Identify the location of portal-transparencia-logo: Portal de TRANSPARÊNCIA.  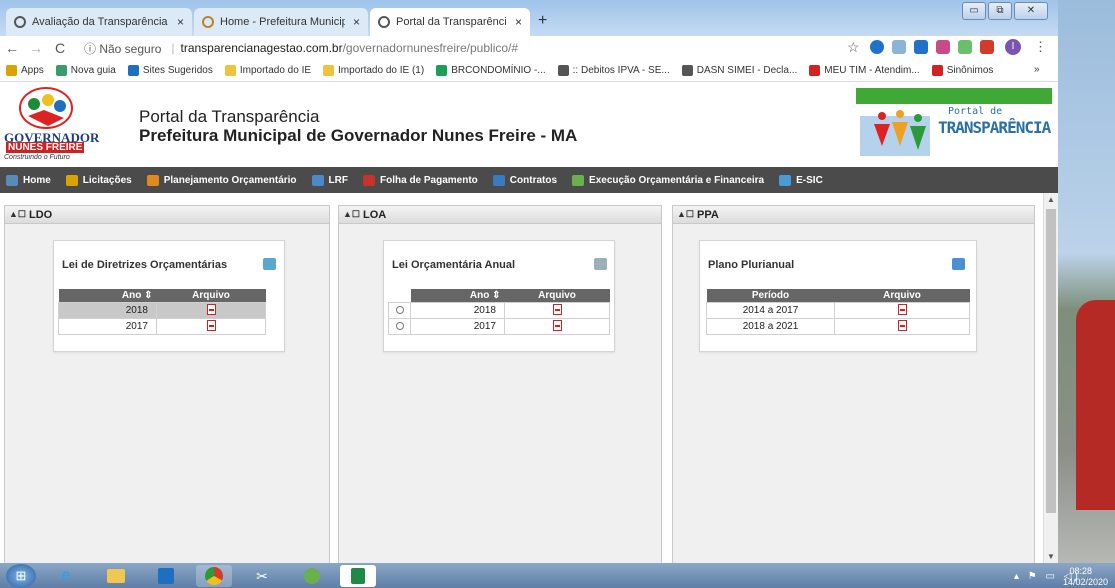
(954, 124).